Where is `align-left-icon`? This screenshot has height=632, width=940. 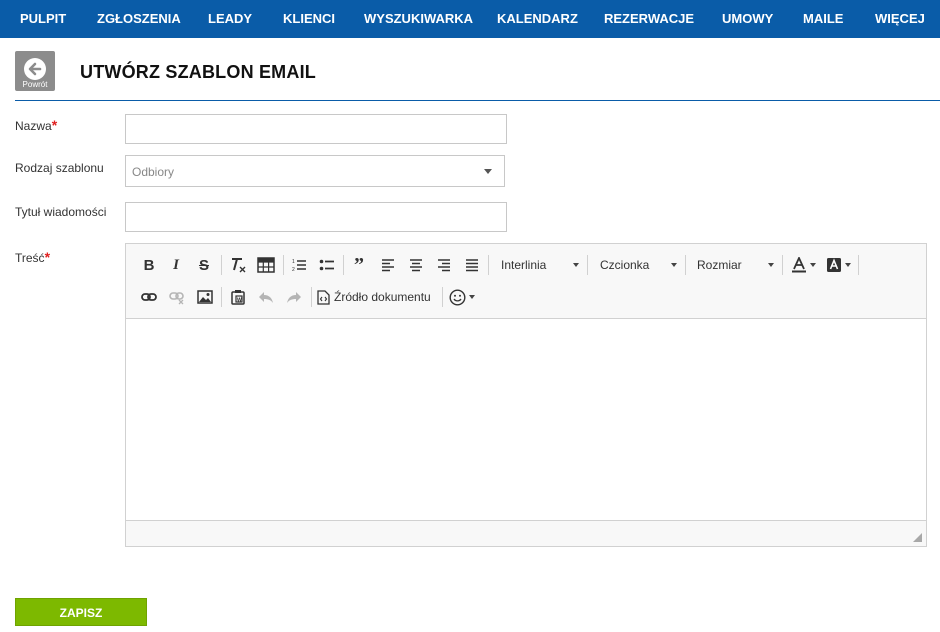 align-left-icon is located at coordinates (388, 265).